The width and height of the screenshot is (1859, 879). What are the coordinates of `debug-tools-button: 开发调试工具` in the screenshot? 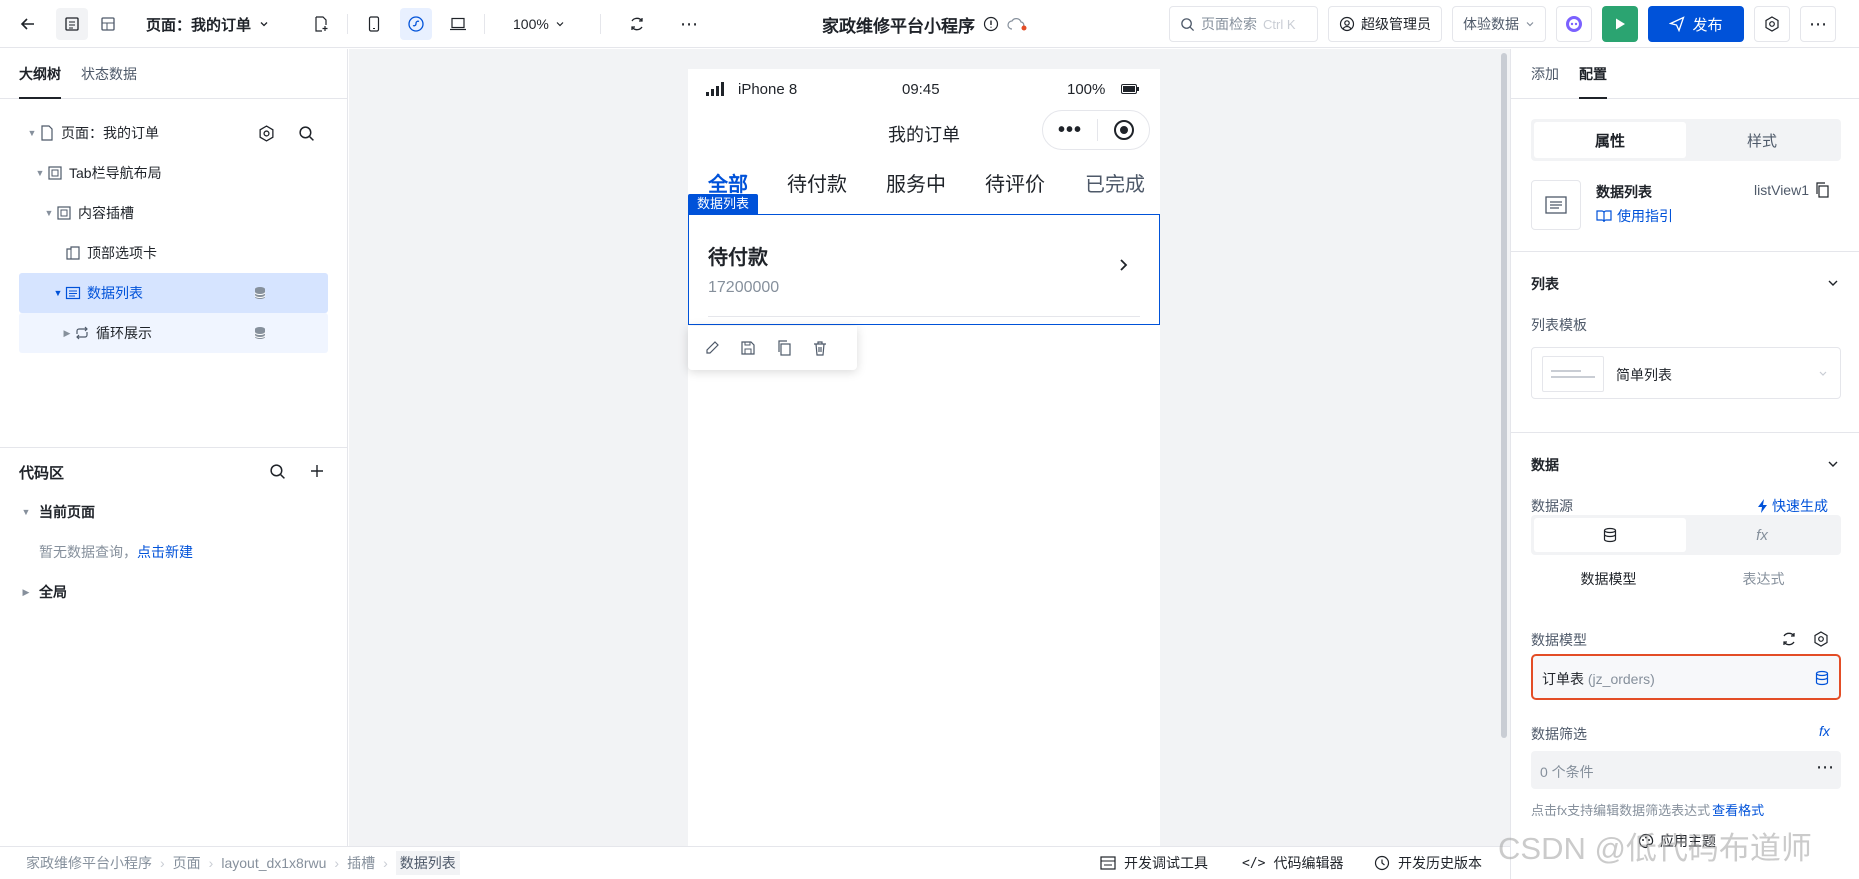 It's located at (1154, 863).